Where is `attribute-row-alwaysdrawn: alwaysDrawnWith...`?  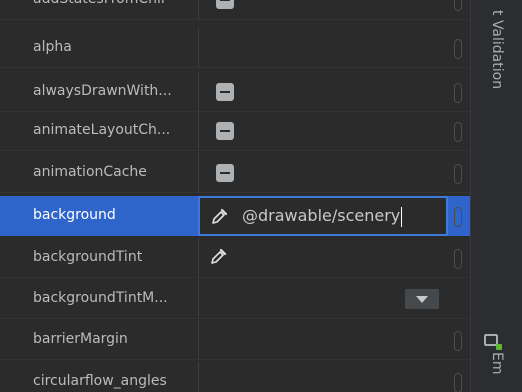 attribute-row-alwaysdrawn: alwaysDrawnWith... is located at coordinates (235, 92).